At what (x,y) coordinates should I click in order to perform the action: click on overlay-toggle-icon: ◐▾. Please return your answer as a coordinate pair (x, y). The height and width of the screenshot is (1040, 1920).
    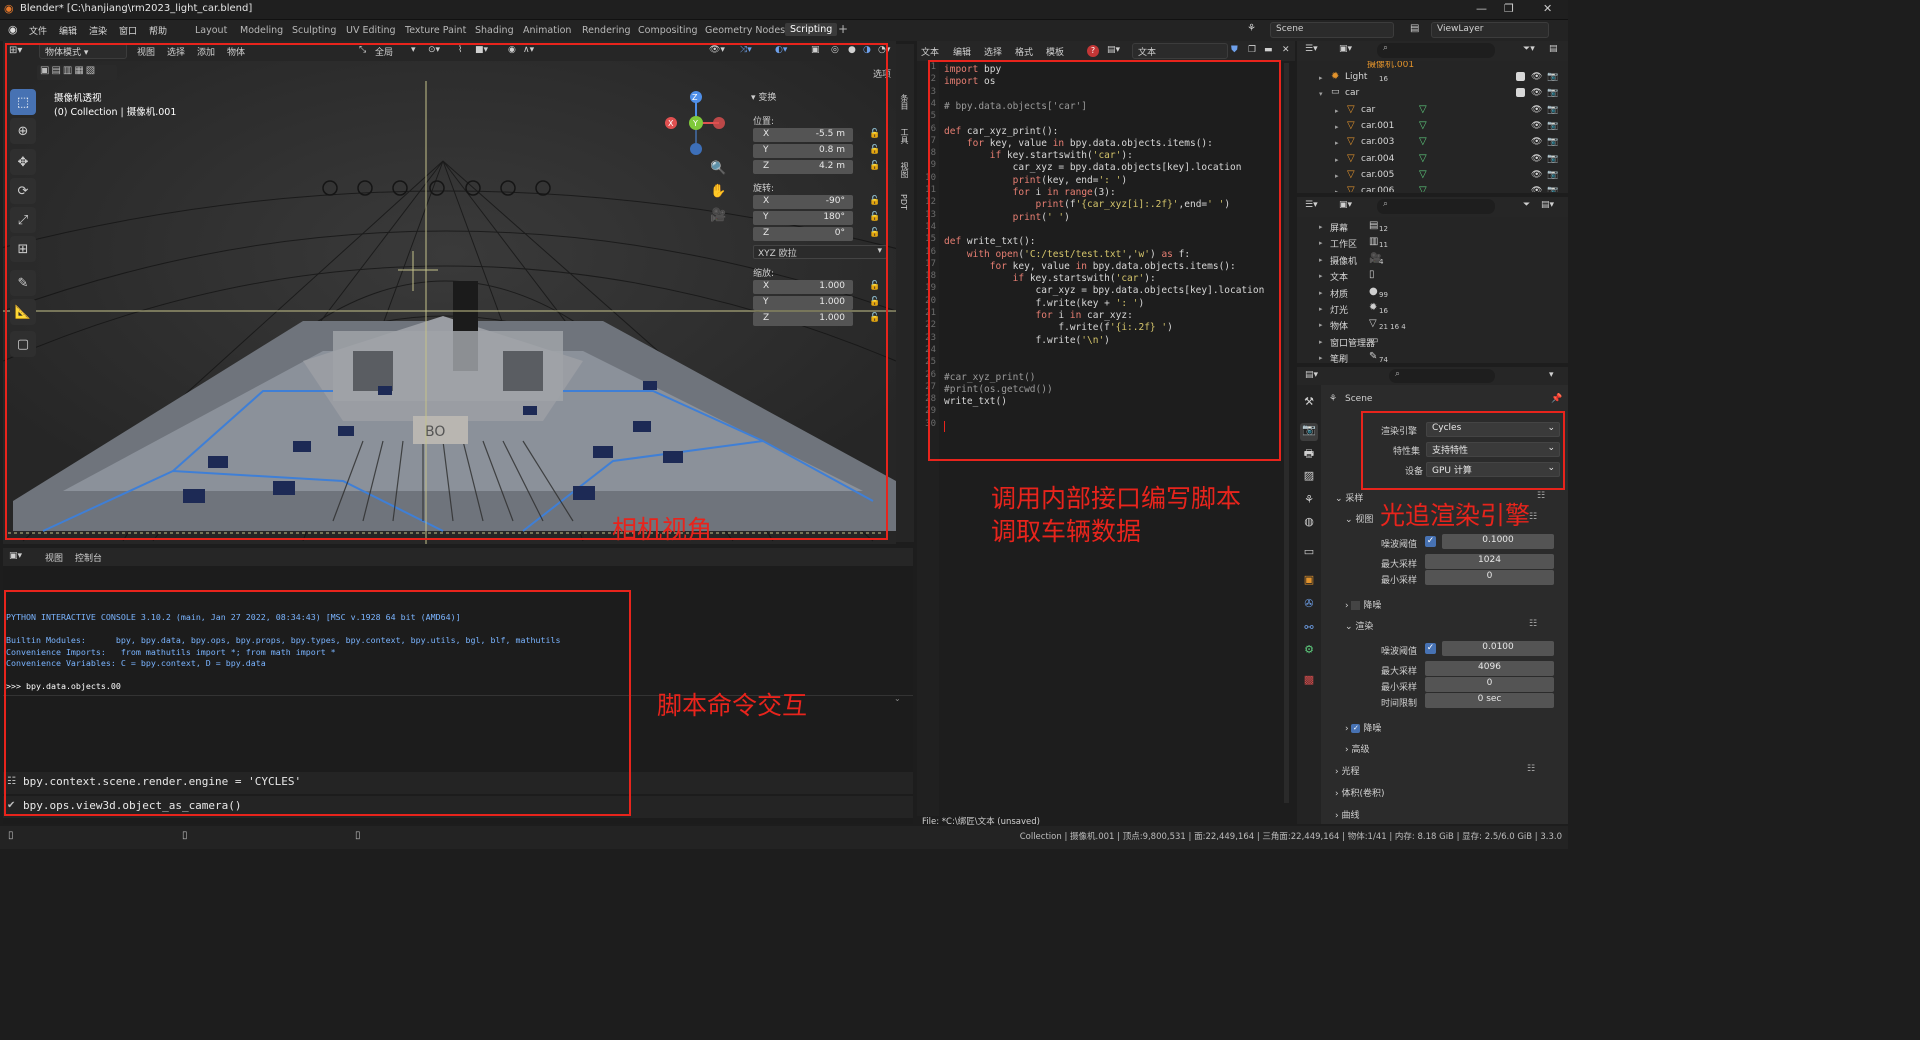
    Looking at the image, I should click on (781, 50).